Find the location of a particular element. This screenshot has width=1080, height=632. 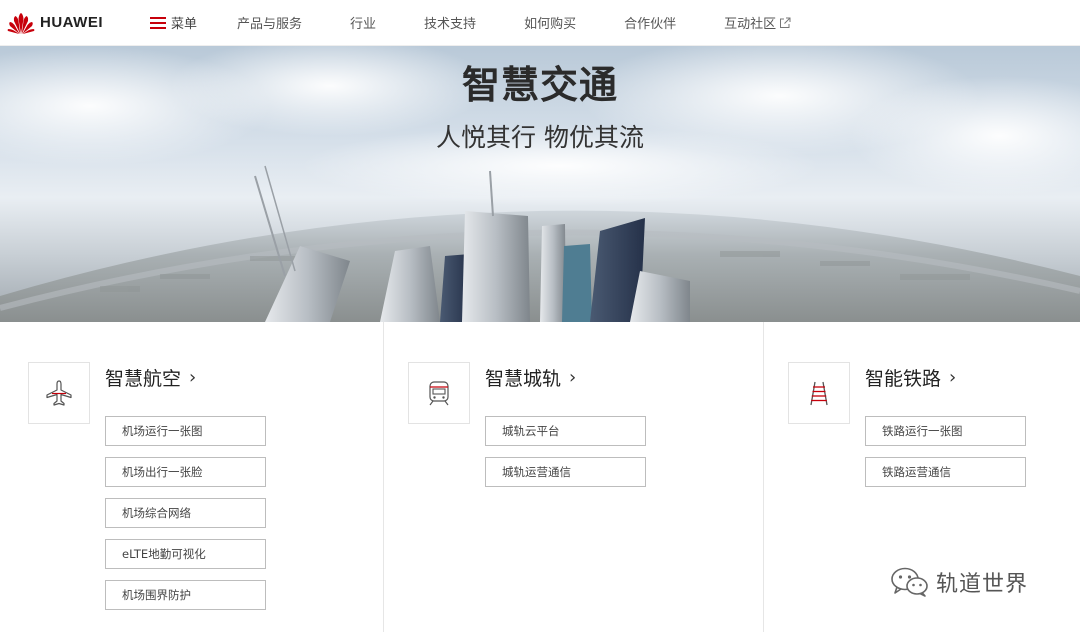

nav-how-to-buy: 如何购买 is located at coordinates (550, 23).